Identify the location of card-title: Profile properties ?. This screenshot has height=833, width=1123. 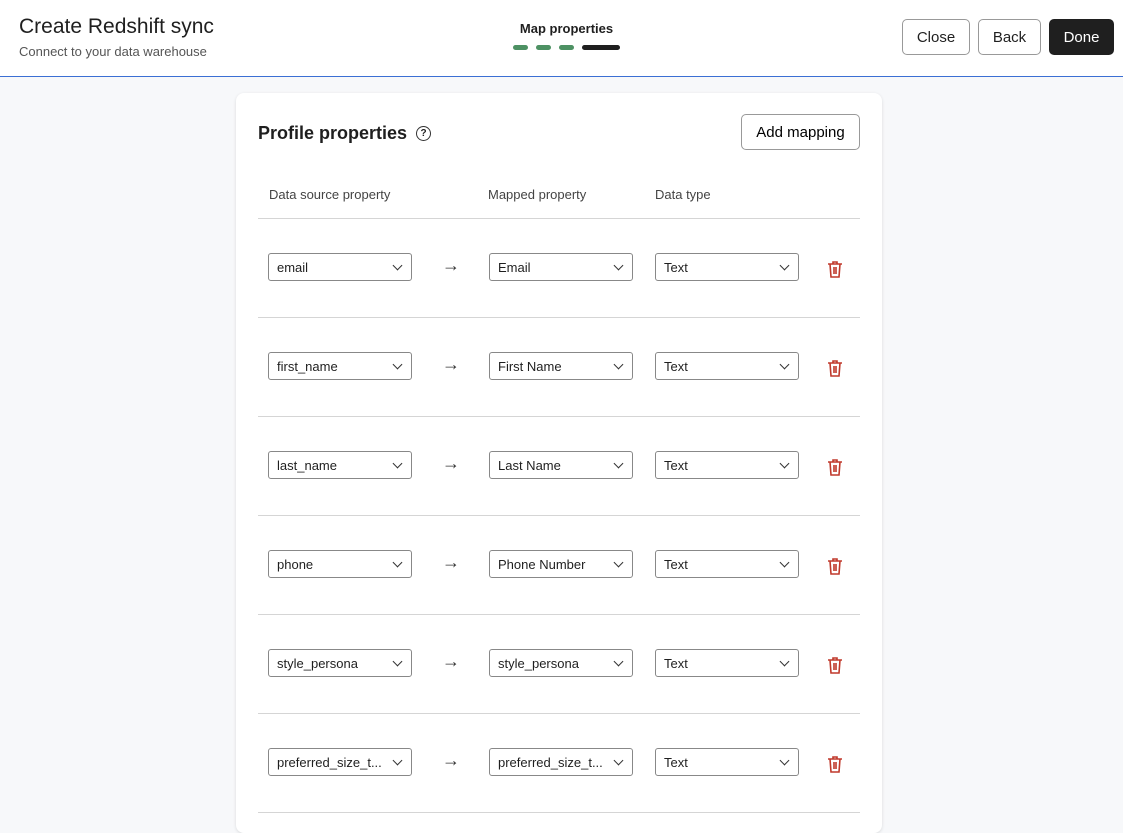
(345, 133).